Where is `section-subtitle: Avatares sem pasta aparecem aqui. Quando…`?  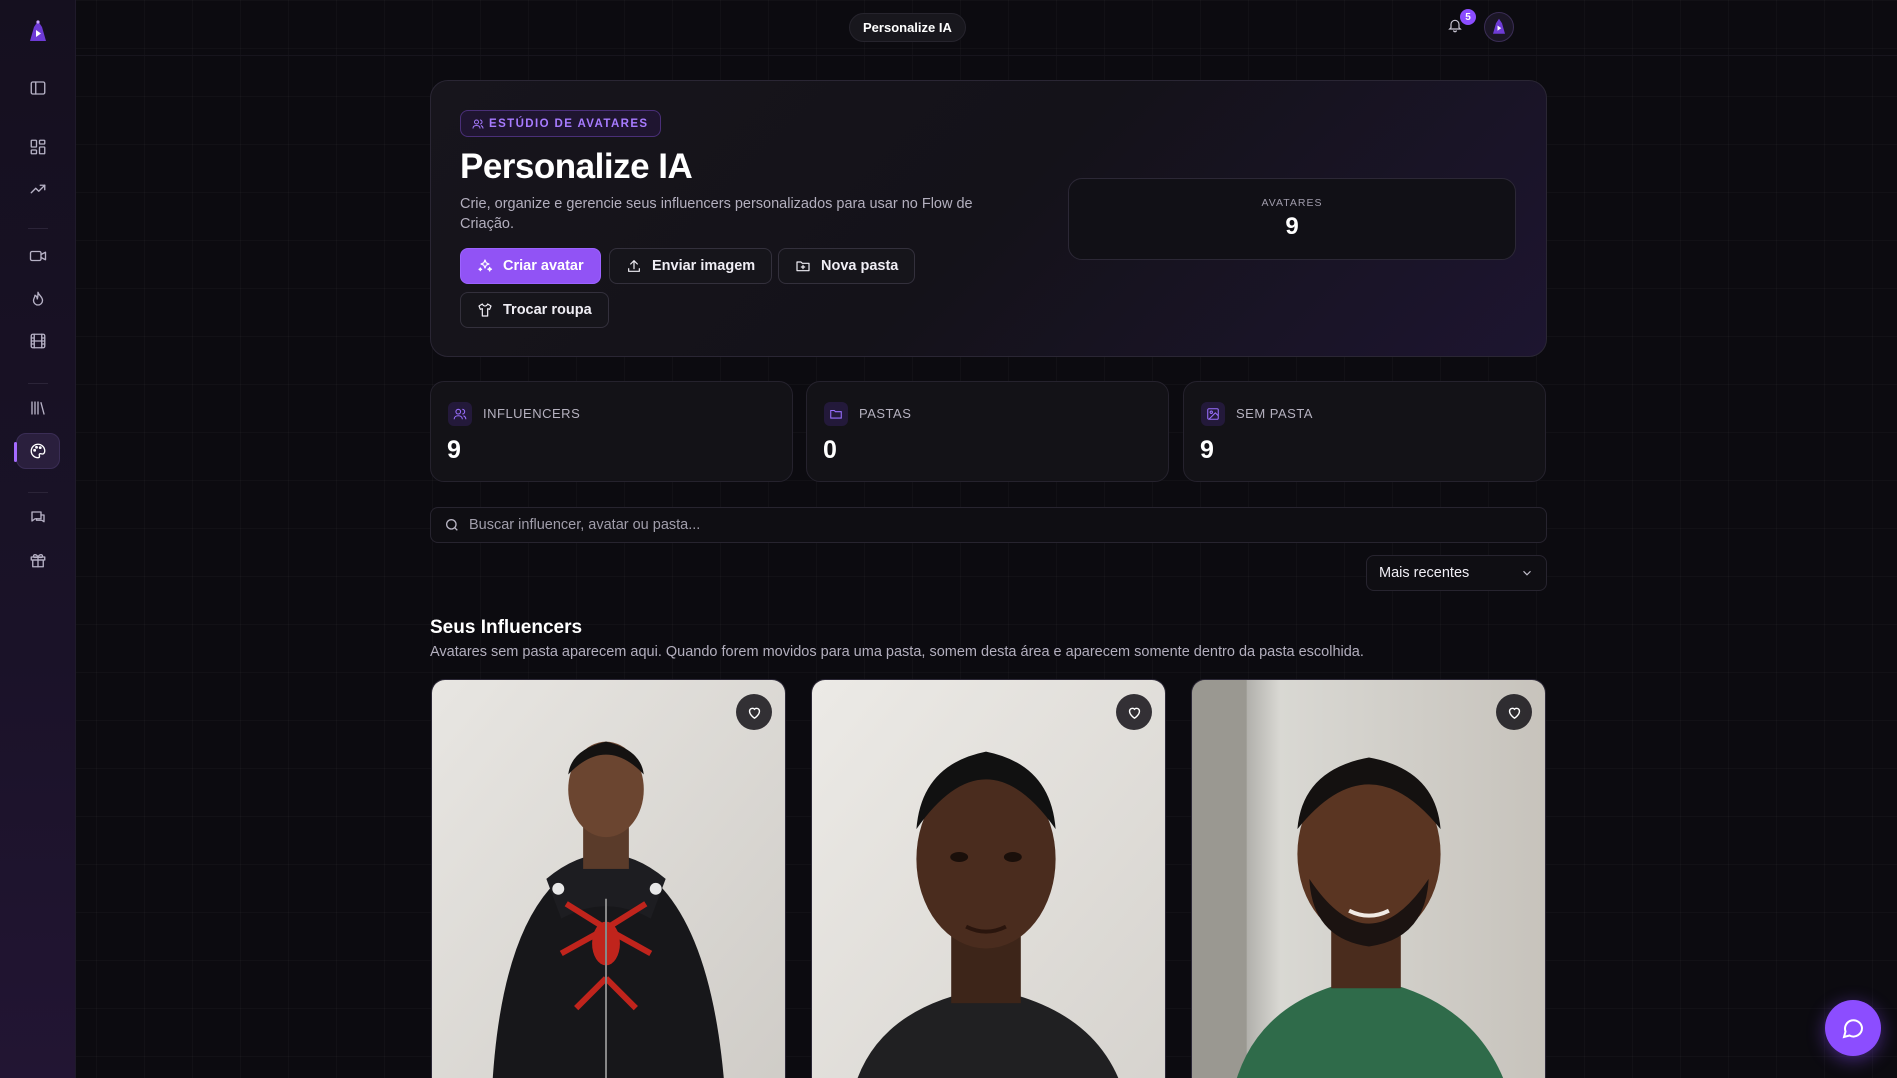 section-subtitle: Avatares sem pasta aparecem aqui. Quando… is located at coordinates (897, 652).